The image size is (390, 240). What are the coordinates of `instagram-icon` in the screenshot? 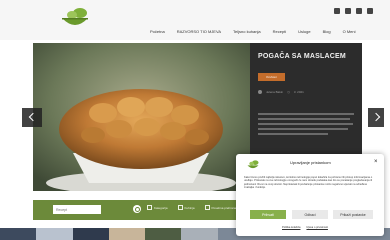 It's located at (348, 11).